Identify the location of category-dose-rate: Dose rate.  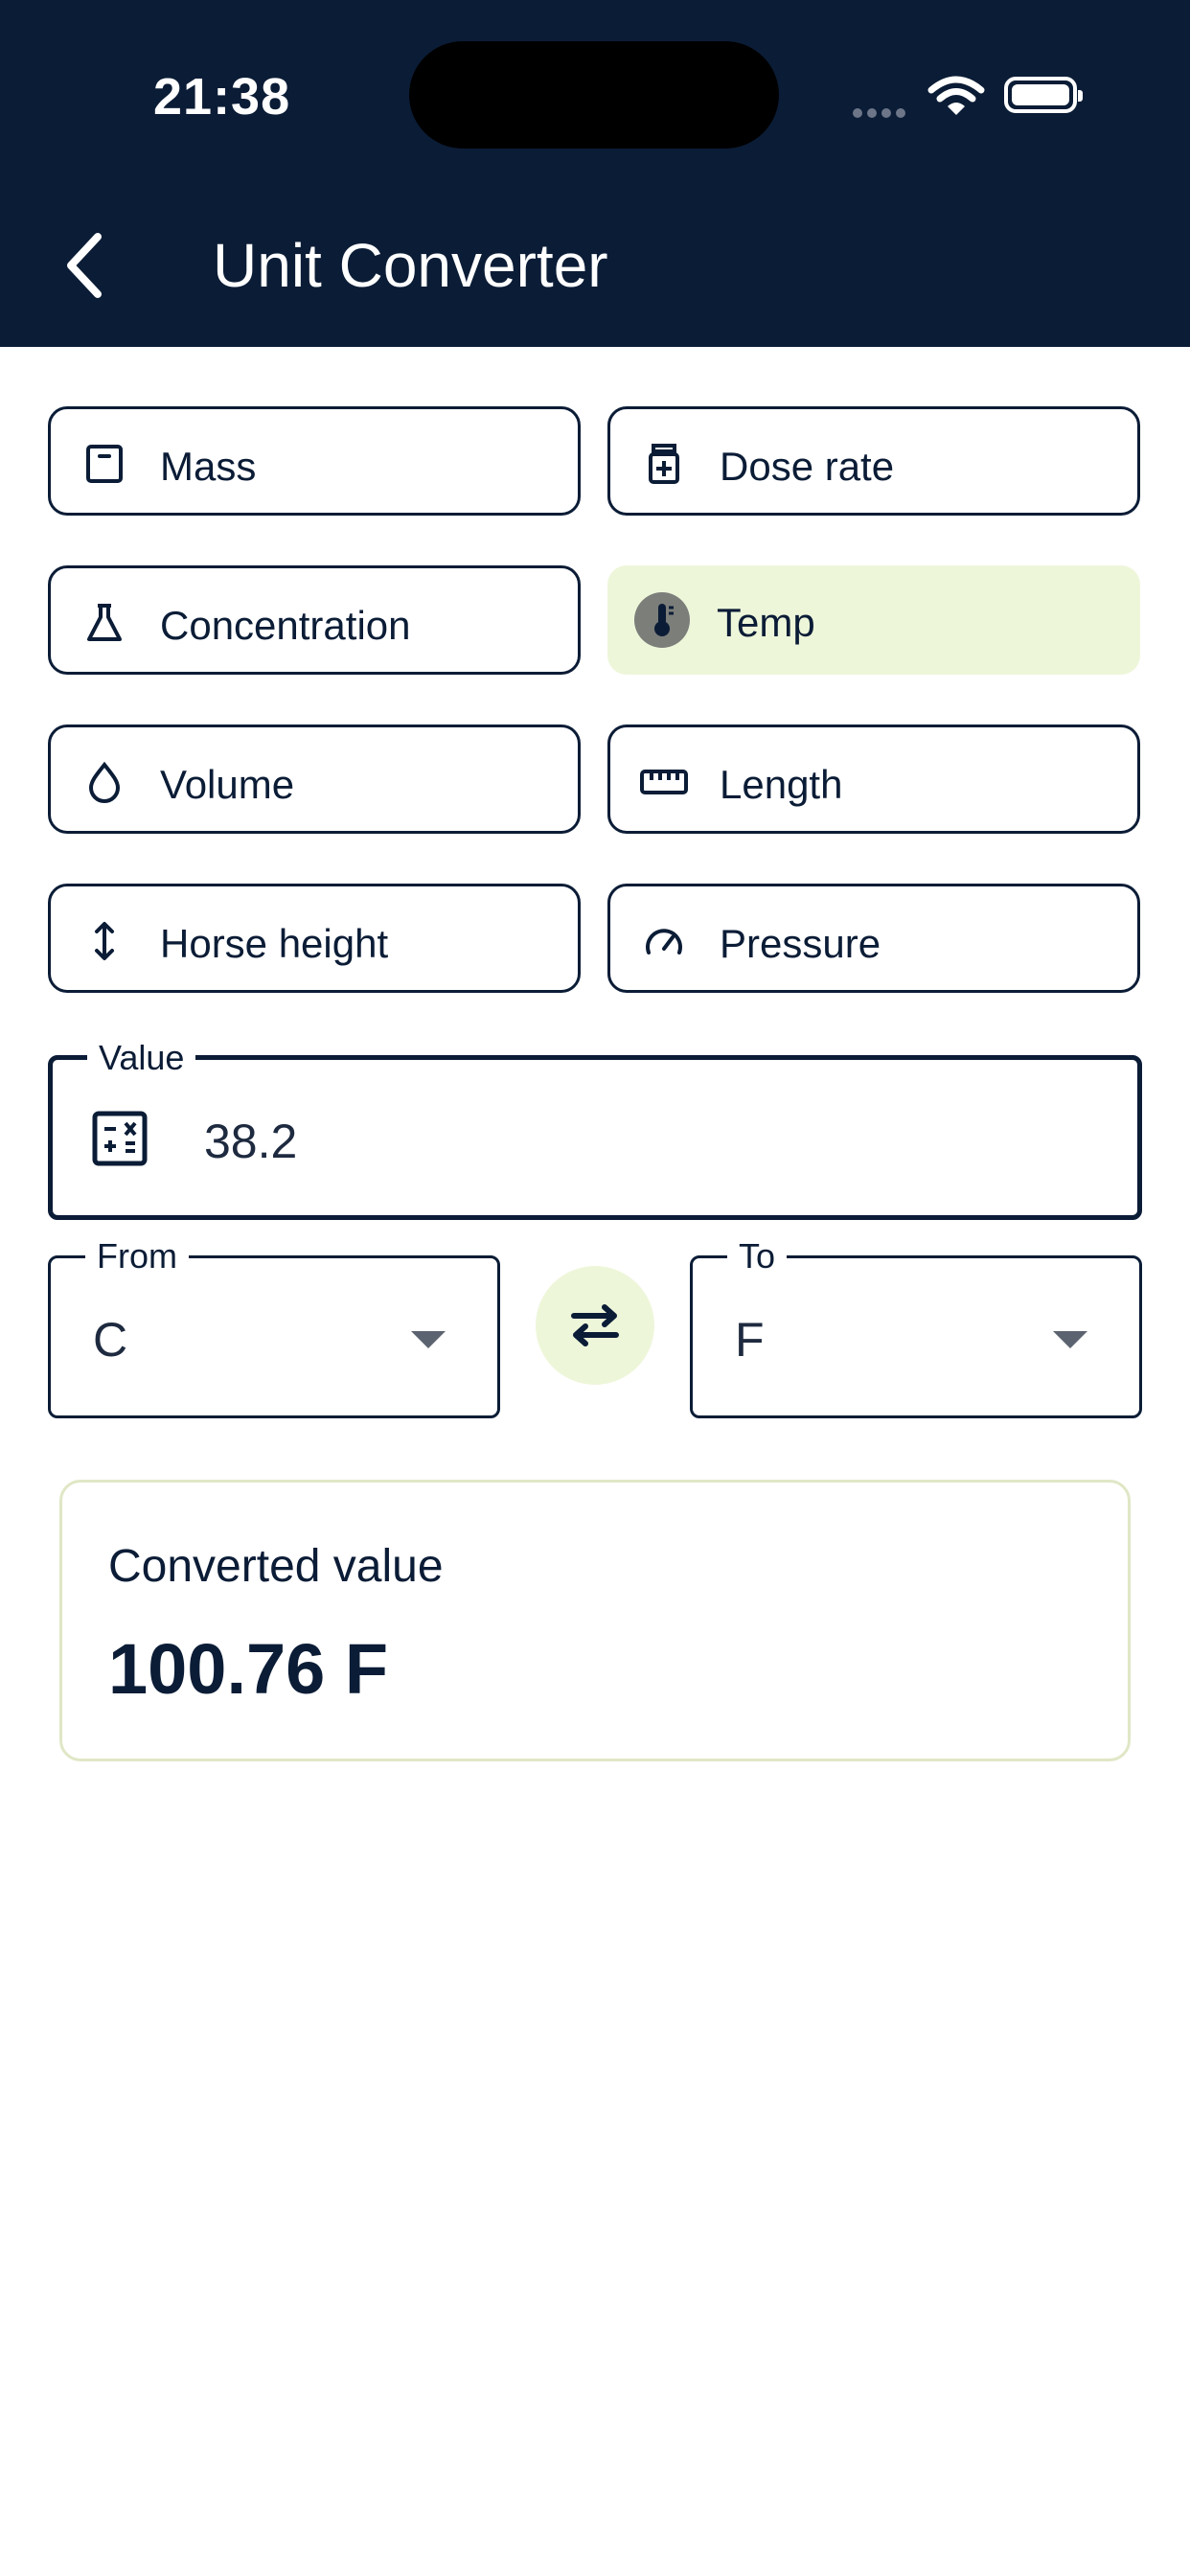
(873, 461).